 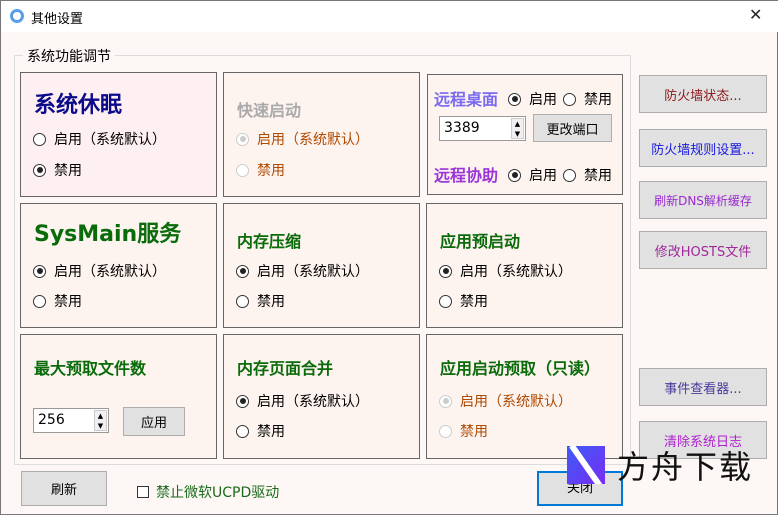 What do you see at coordinates (260, 301) in the screenshot?
I see `memcompress-disable-radio: 禁用` at bounding box center [260, 301].